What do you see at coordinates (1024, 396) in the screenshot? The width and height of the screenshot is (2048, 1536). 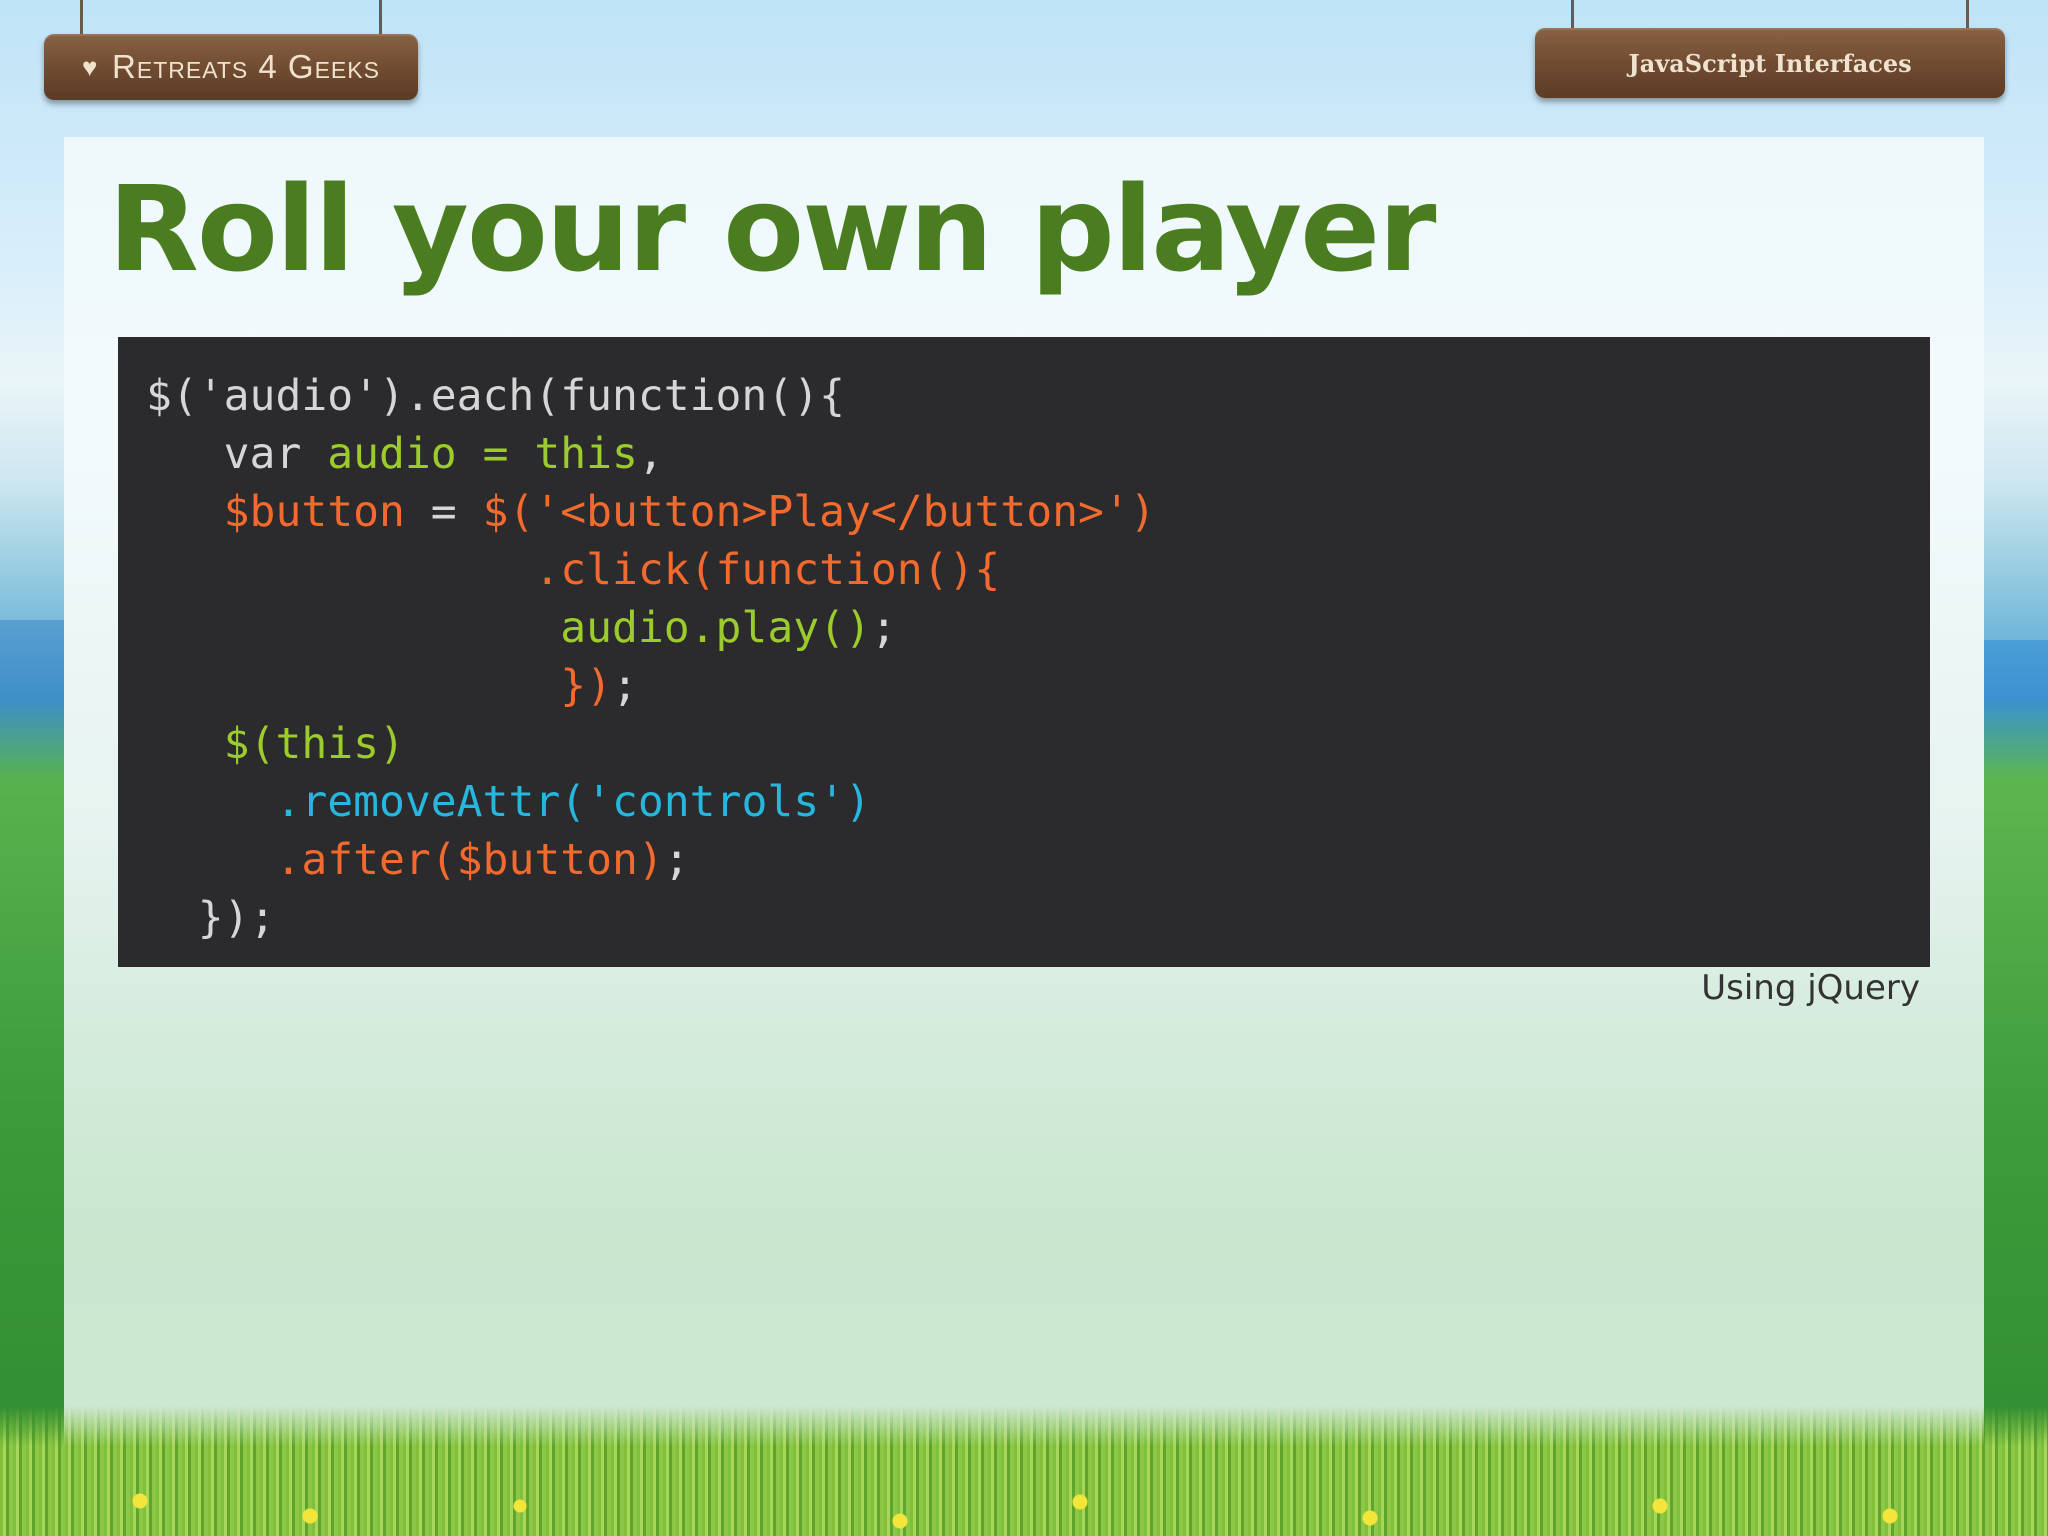 I see `code-line-1: $('audio').each(function(){` at bounding box center [1024, 396].